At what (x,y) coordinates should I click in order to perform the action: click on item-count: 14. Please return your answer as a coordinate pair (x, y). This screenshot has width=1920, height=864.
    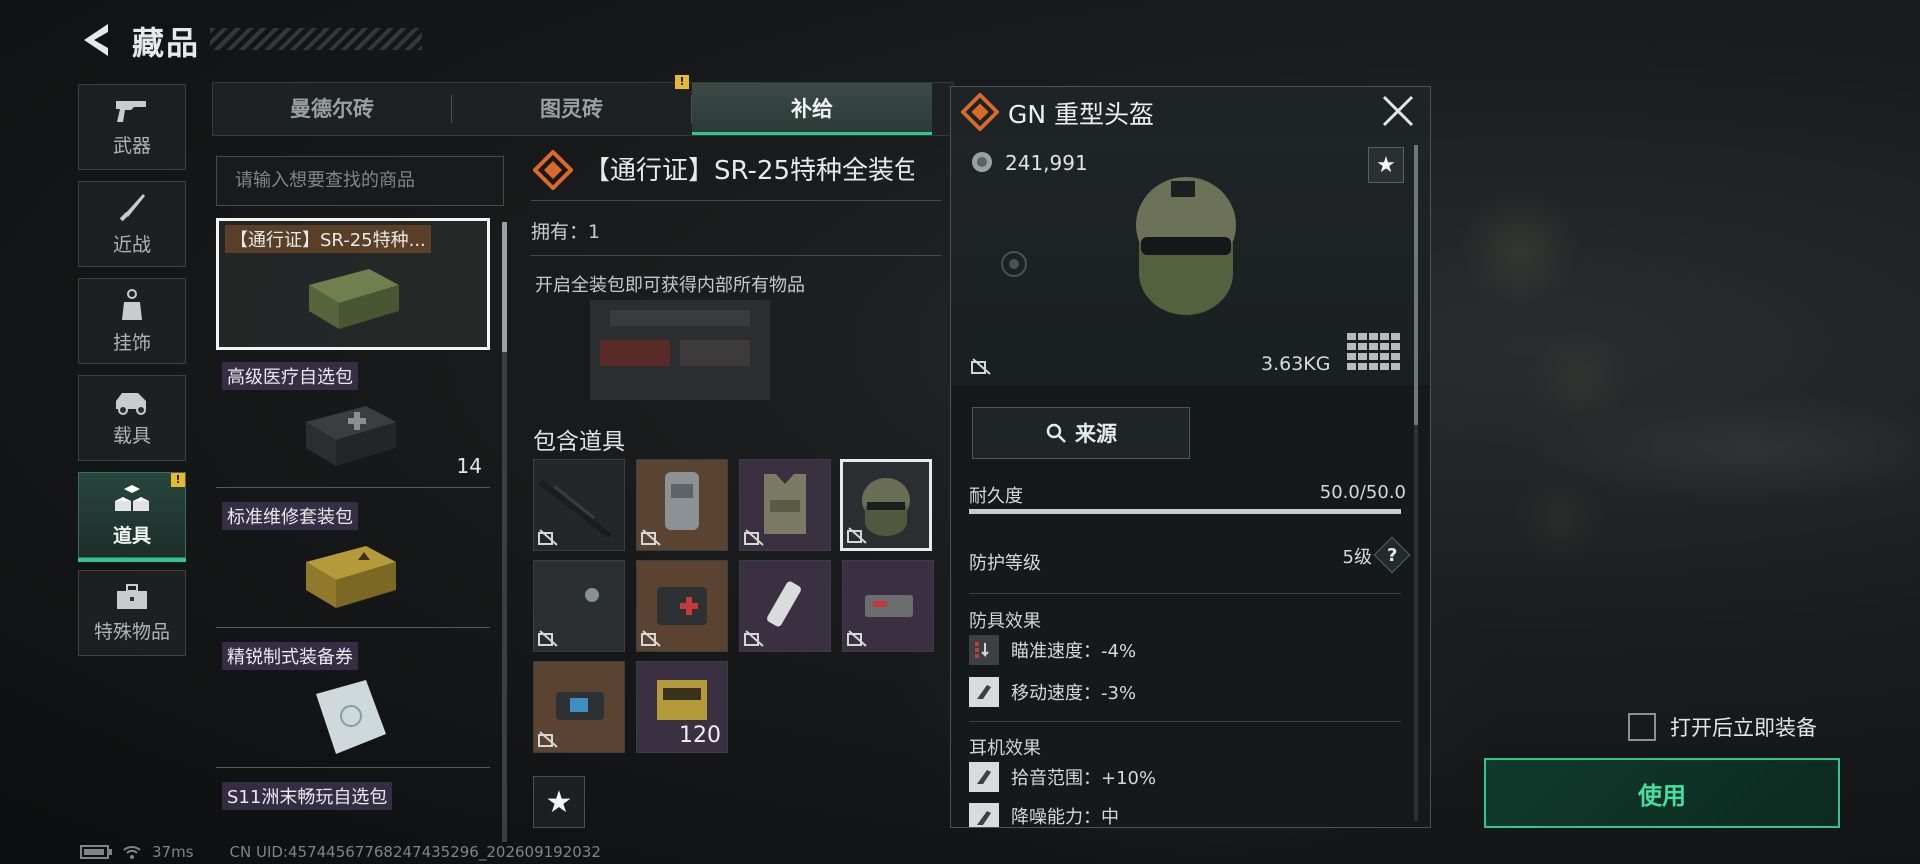
    Looking at the image, I should click on (469, 466).